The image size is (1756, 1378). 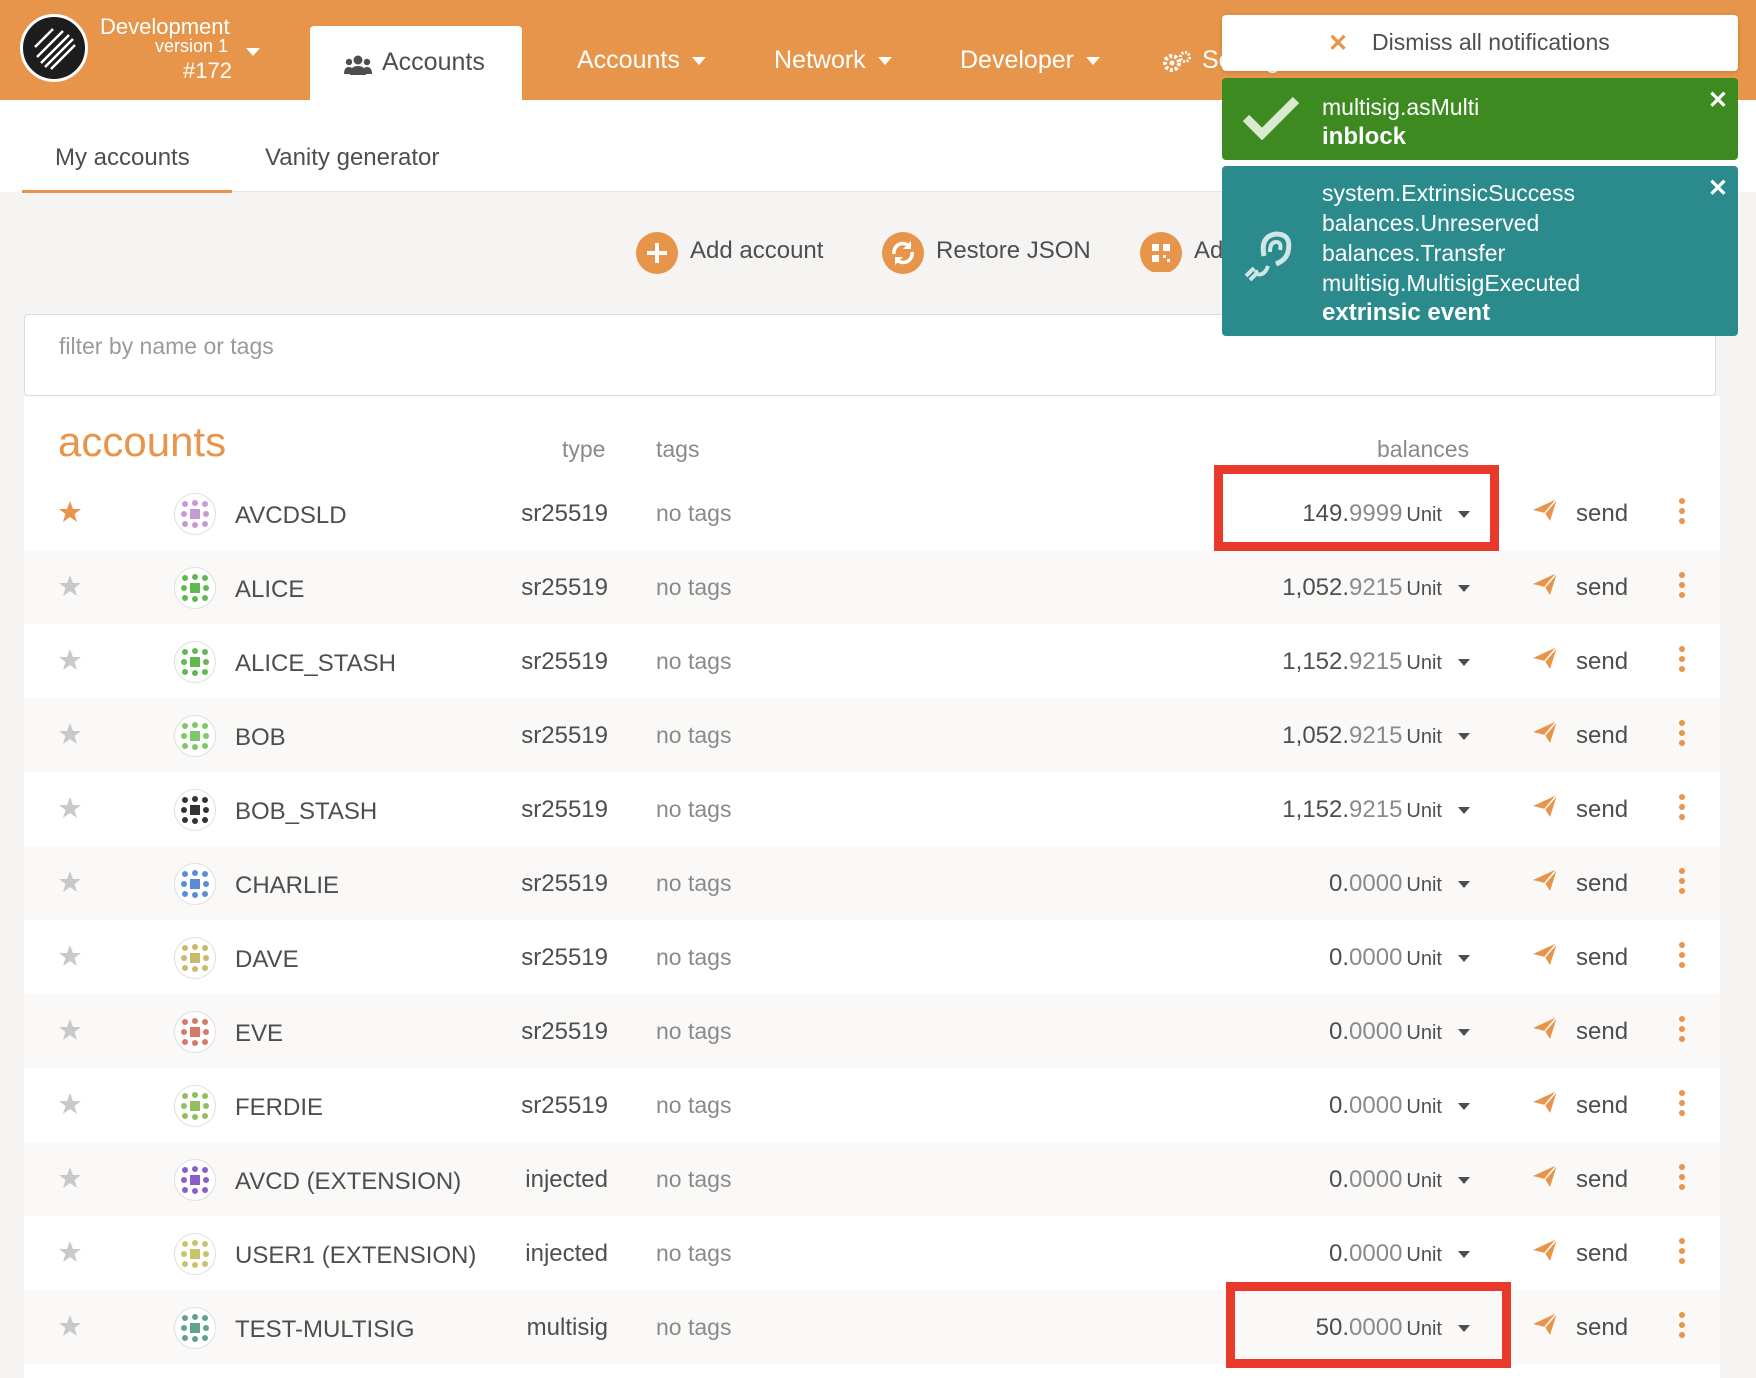 What do you see at coordinates (122, 158) in the screenshot?
I see `subtab-my-accounts: My accounts` at bounding box center [122, 158].